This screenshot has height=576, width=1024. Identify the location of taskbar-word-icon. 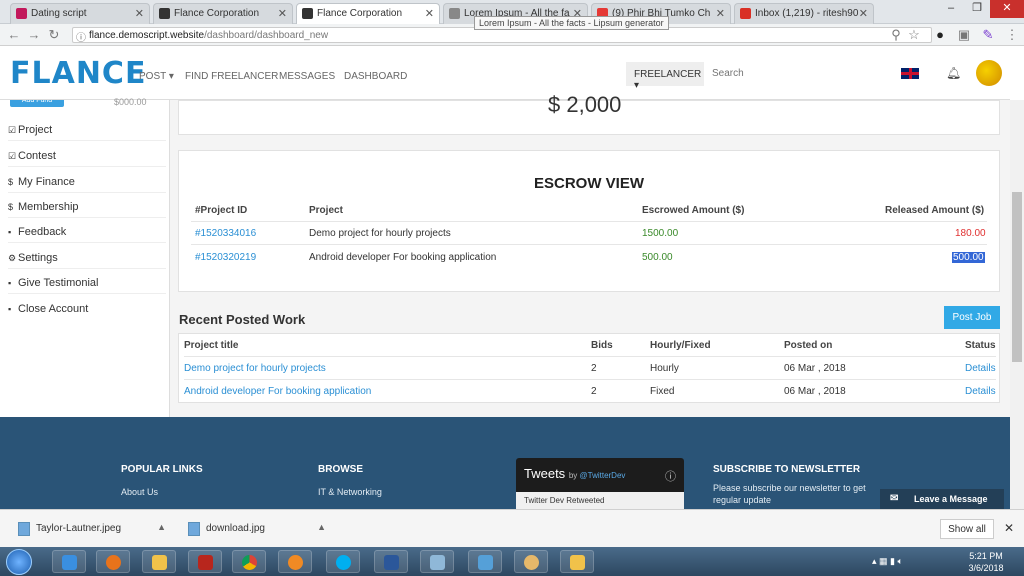
(391, 561).